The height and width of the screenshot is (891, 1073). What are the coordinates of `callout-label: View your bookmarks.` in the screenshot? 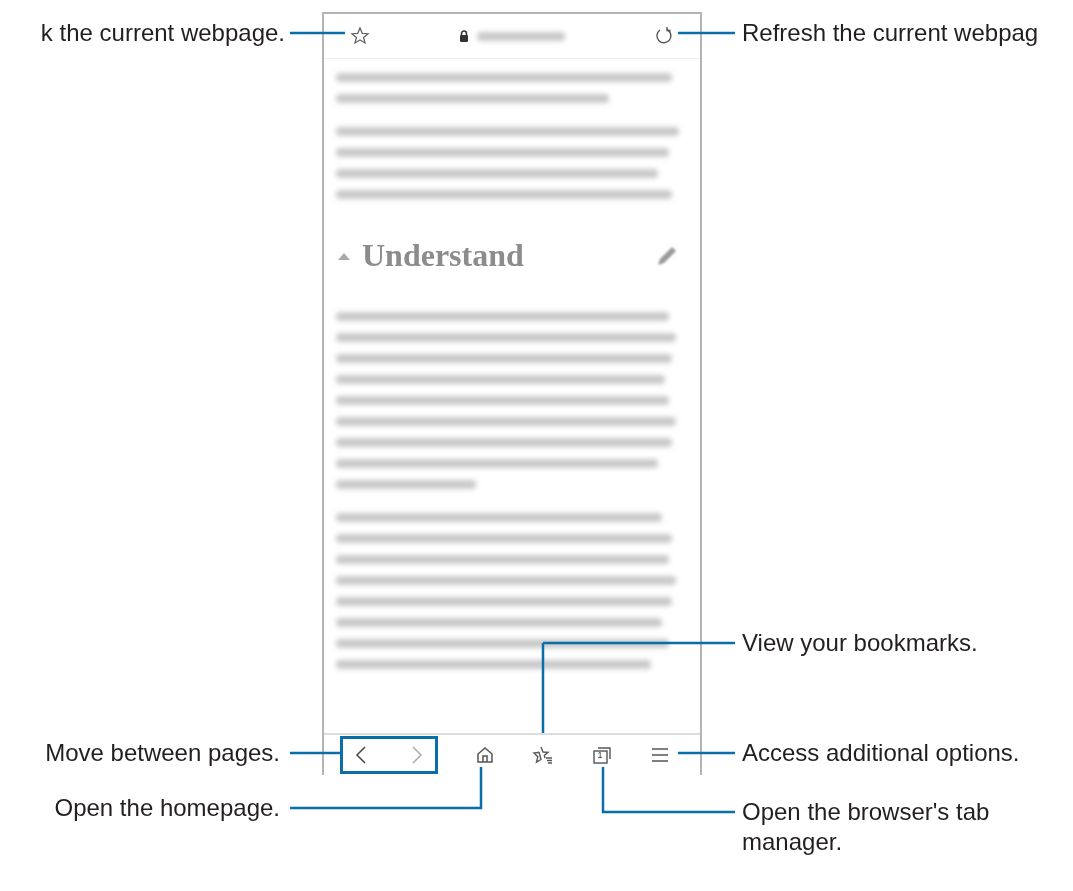 It's located at (860, 643).